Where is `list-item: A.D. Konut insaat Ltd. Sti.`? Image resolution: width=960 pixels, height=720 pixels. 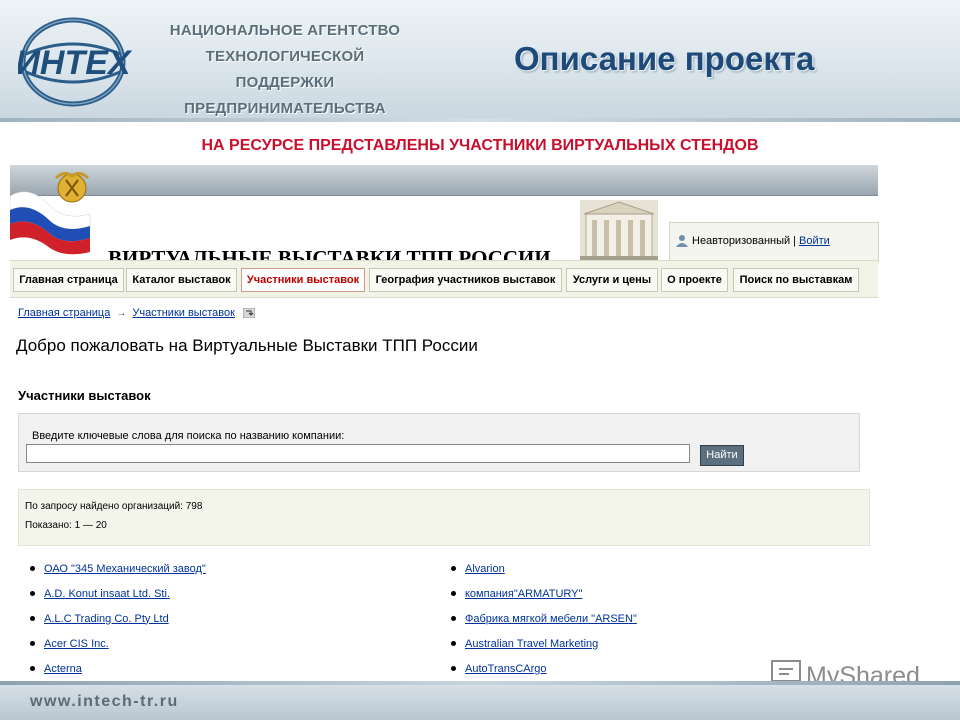 list-item: A.D. Konut insaat Ltd. Sti. is located at coordinates (118, 593).